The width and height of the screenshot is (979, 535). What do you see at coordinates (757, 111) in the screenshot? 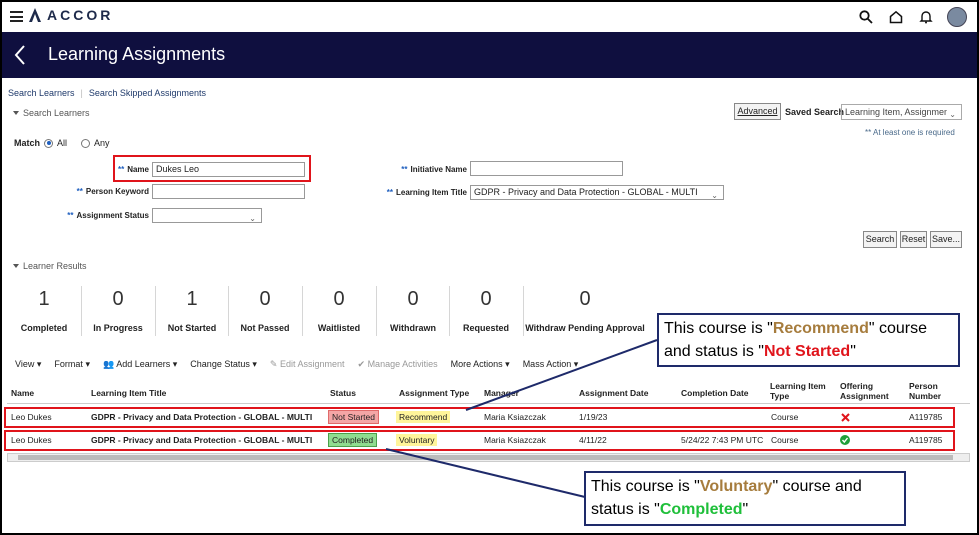
I see `advanced-button: Advanced` at bounding box center [757, 111].